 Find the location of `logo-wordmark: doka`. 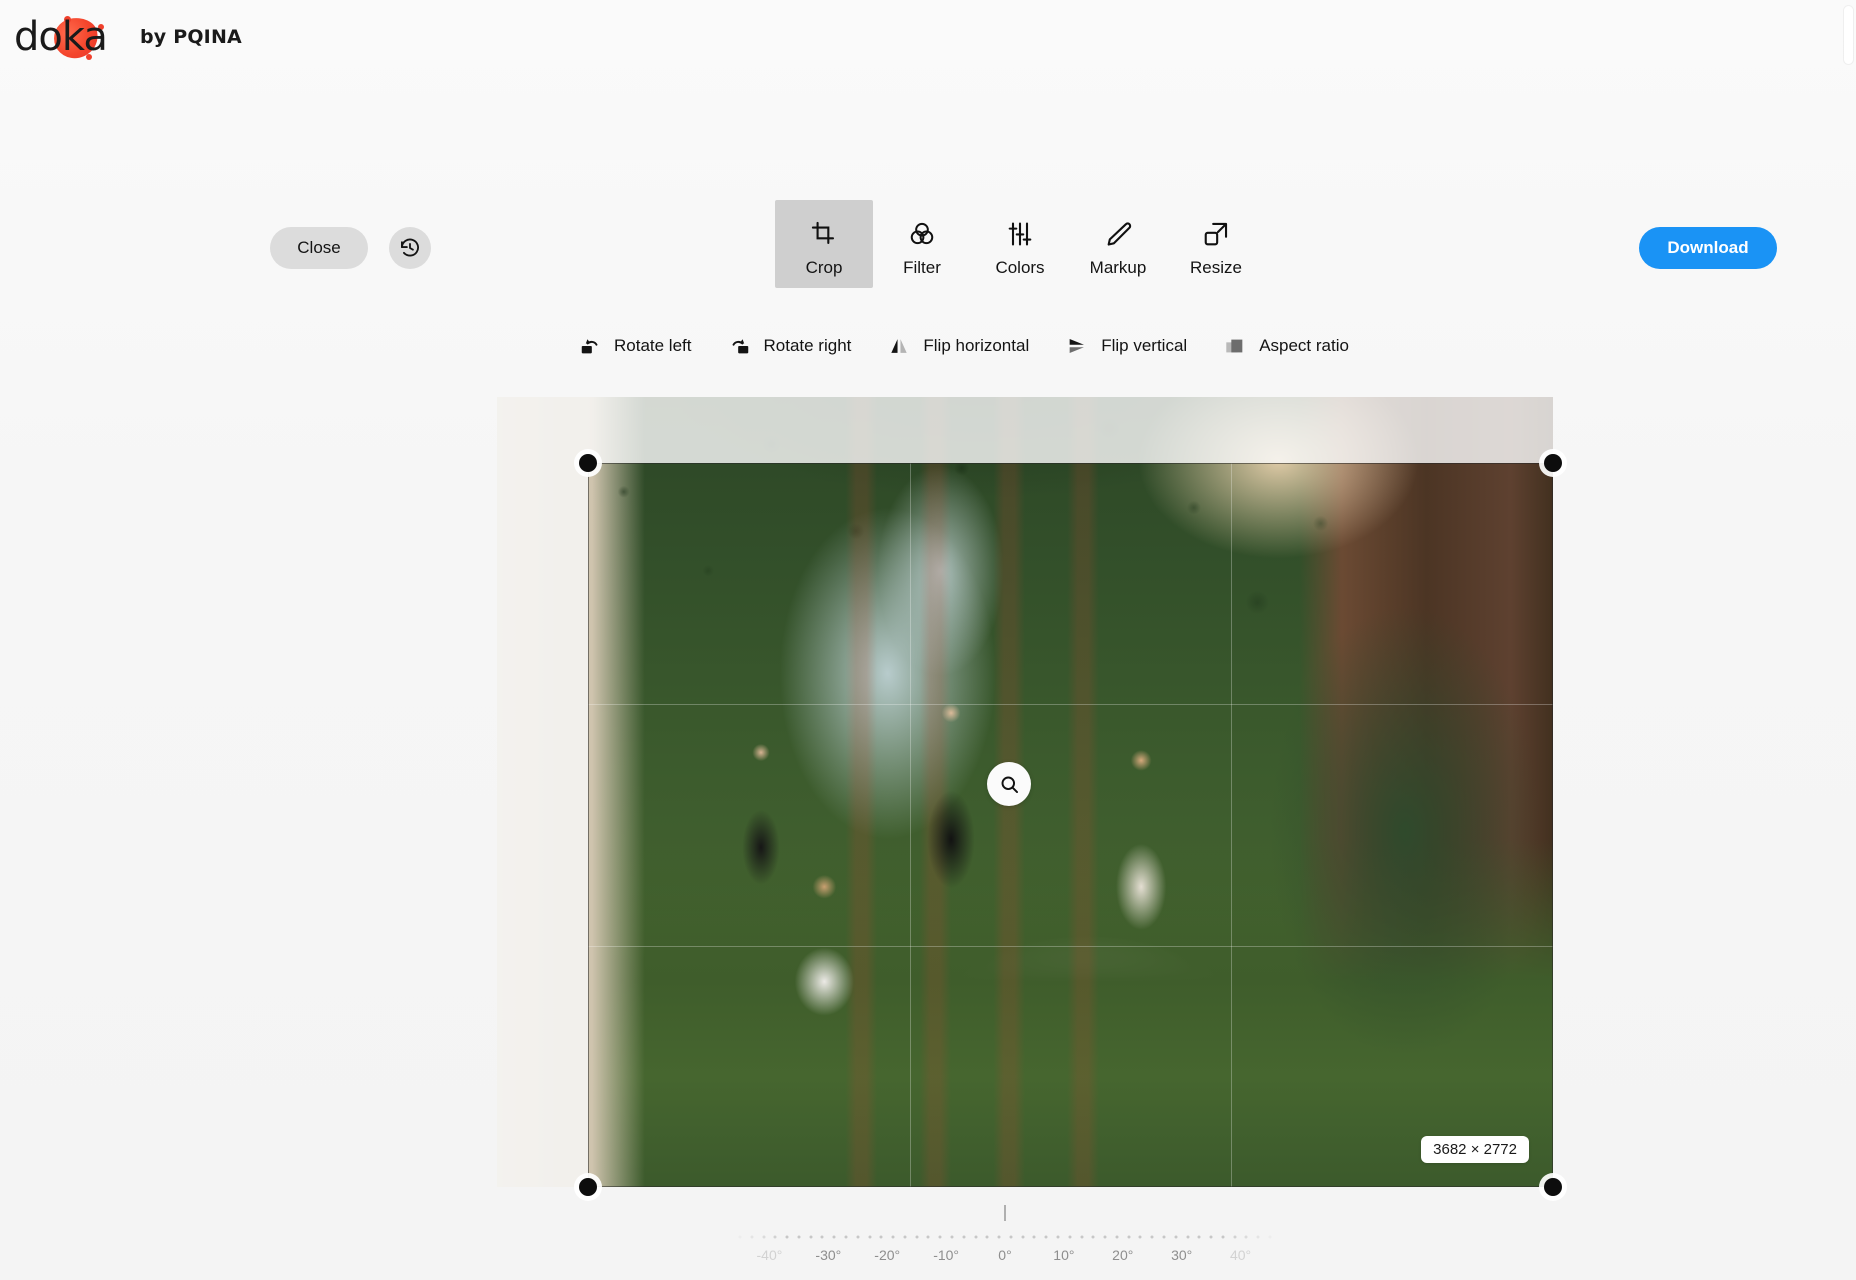

logo-wordmark: doka is located at coordinates (61, 37).